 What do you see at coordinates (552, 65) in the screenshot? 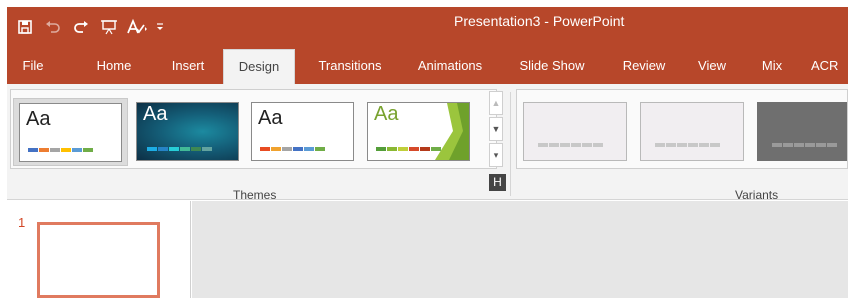
I see `tab-slide-show: Slide Show` at bounding box center [552, 65].